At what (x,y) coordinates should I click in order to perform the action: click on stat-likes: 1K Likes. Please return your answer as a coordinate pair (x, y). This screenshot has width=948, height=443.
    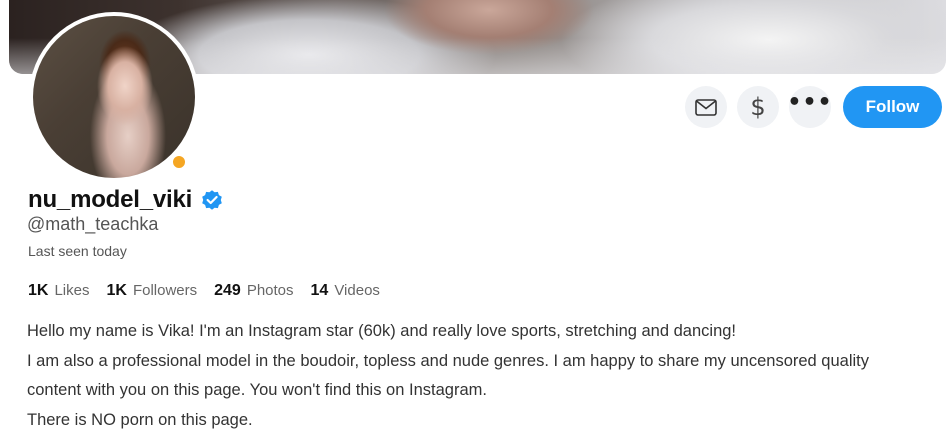
    Looking at the image, I should click on (58, 291).